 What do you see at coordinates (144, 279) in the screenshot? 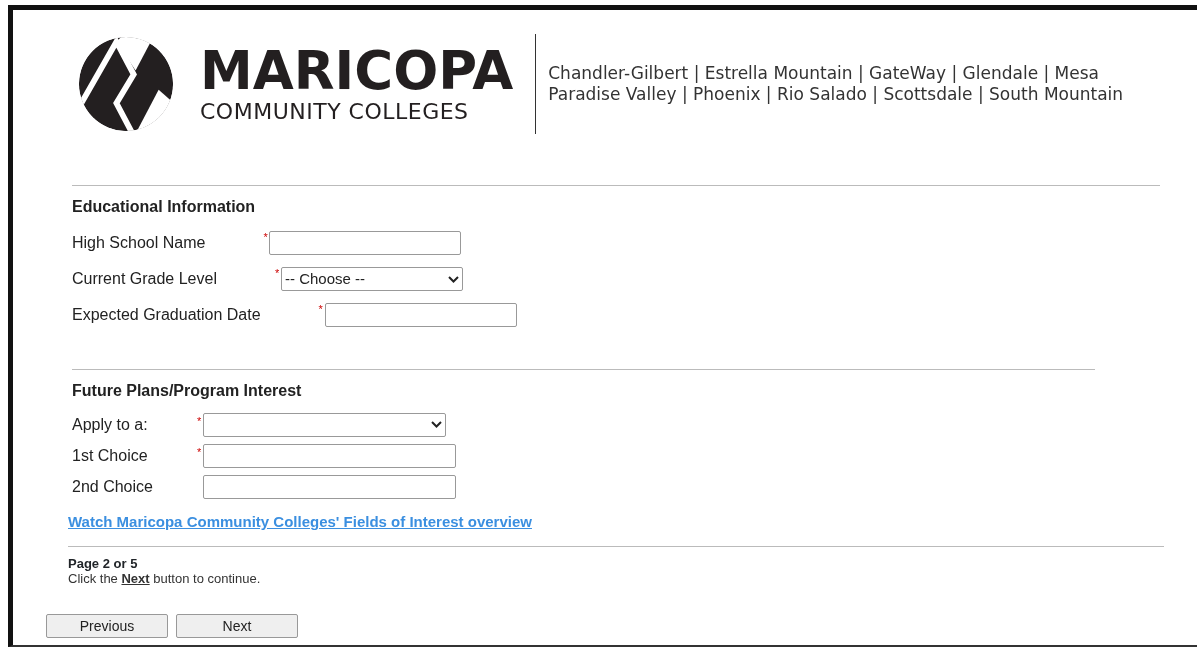
I see `field-label: Current Grade Level` at bounding box center [144, 279].